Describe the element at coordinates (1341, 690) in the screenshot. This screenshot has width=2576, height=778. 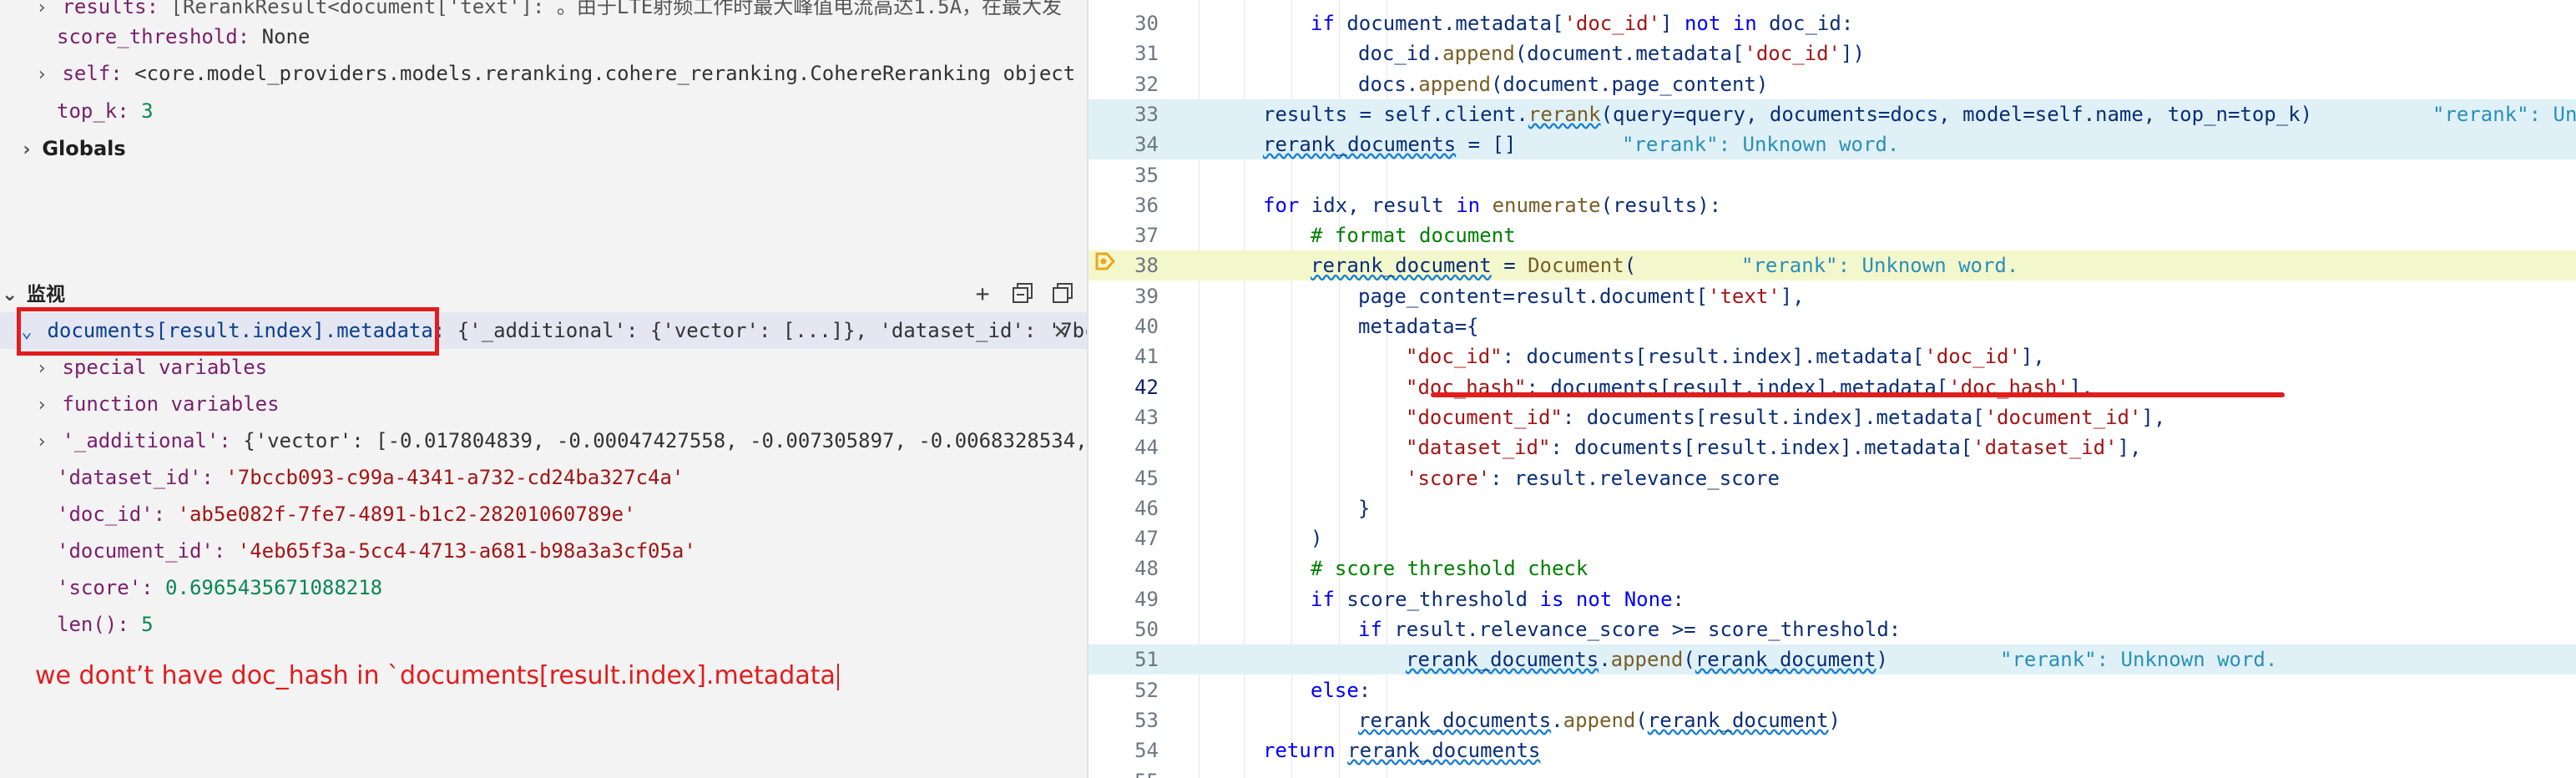
I see `code-text: else:` at that location.